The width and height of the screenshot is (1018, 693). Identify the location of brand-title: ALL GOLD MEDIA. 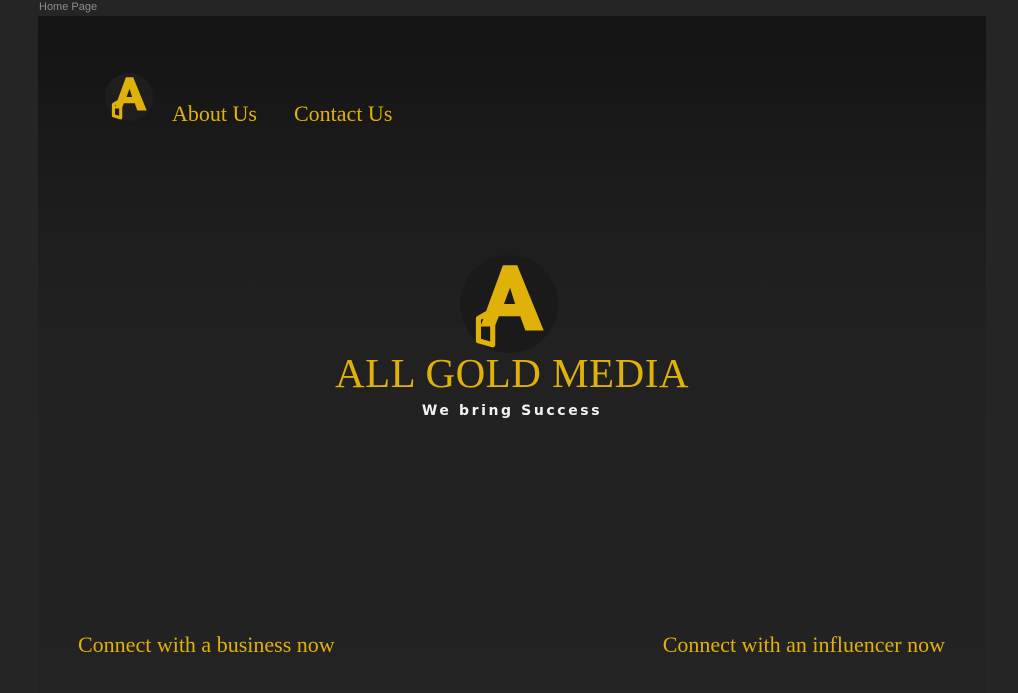
(512, 373).